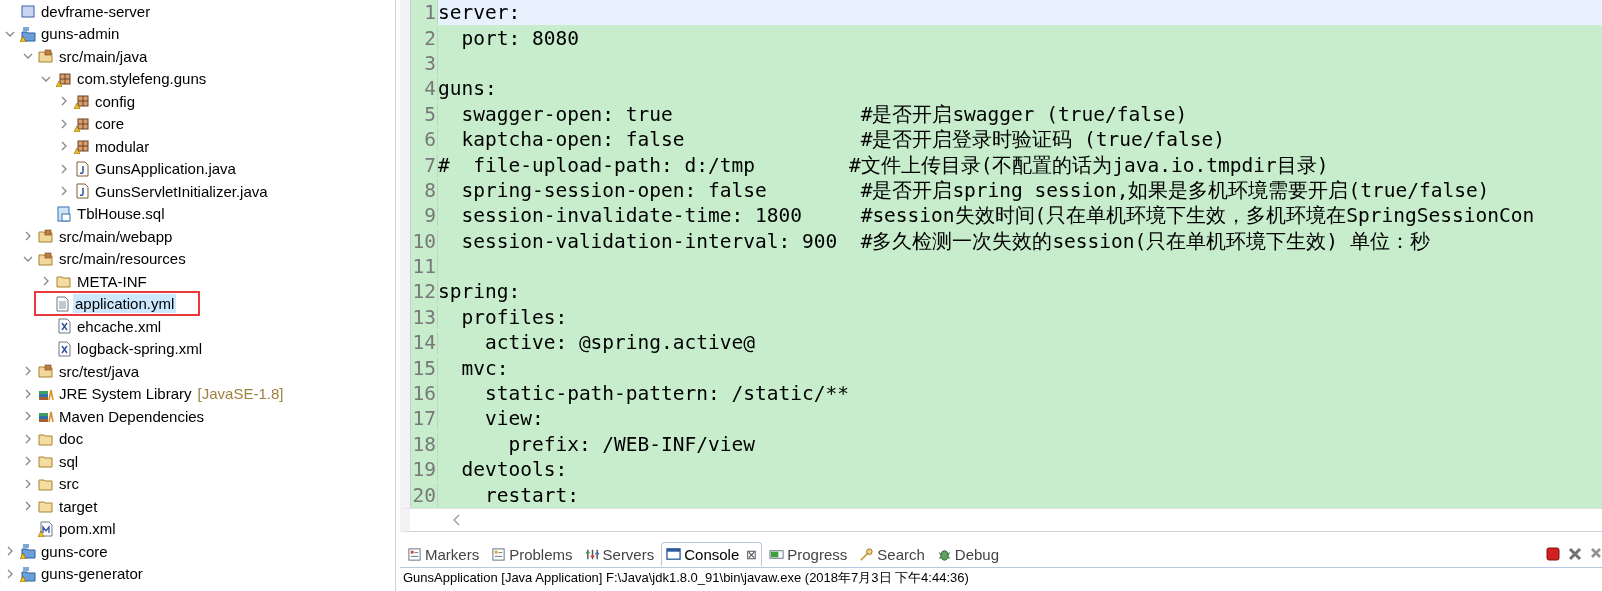  Describe the element at coordinates (514, 317) in the screenshot. I see `code-line: profiles:` at that location.